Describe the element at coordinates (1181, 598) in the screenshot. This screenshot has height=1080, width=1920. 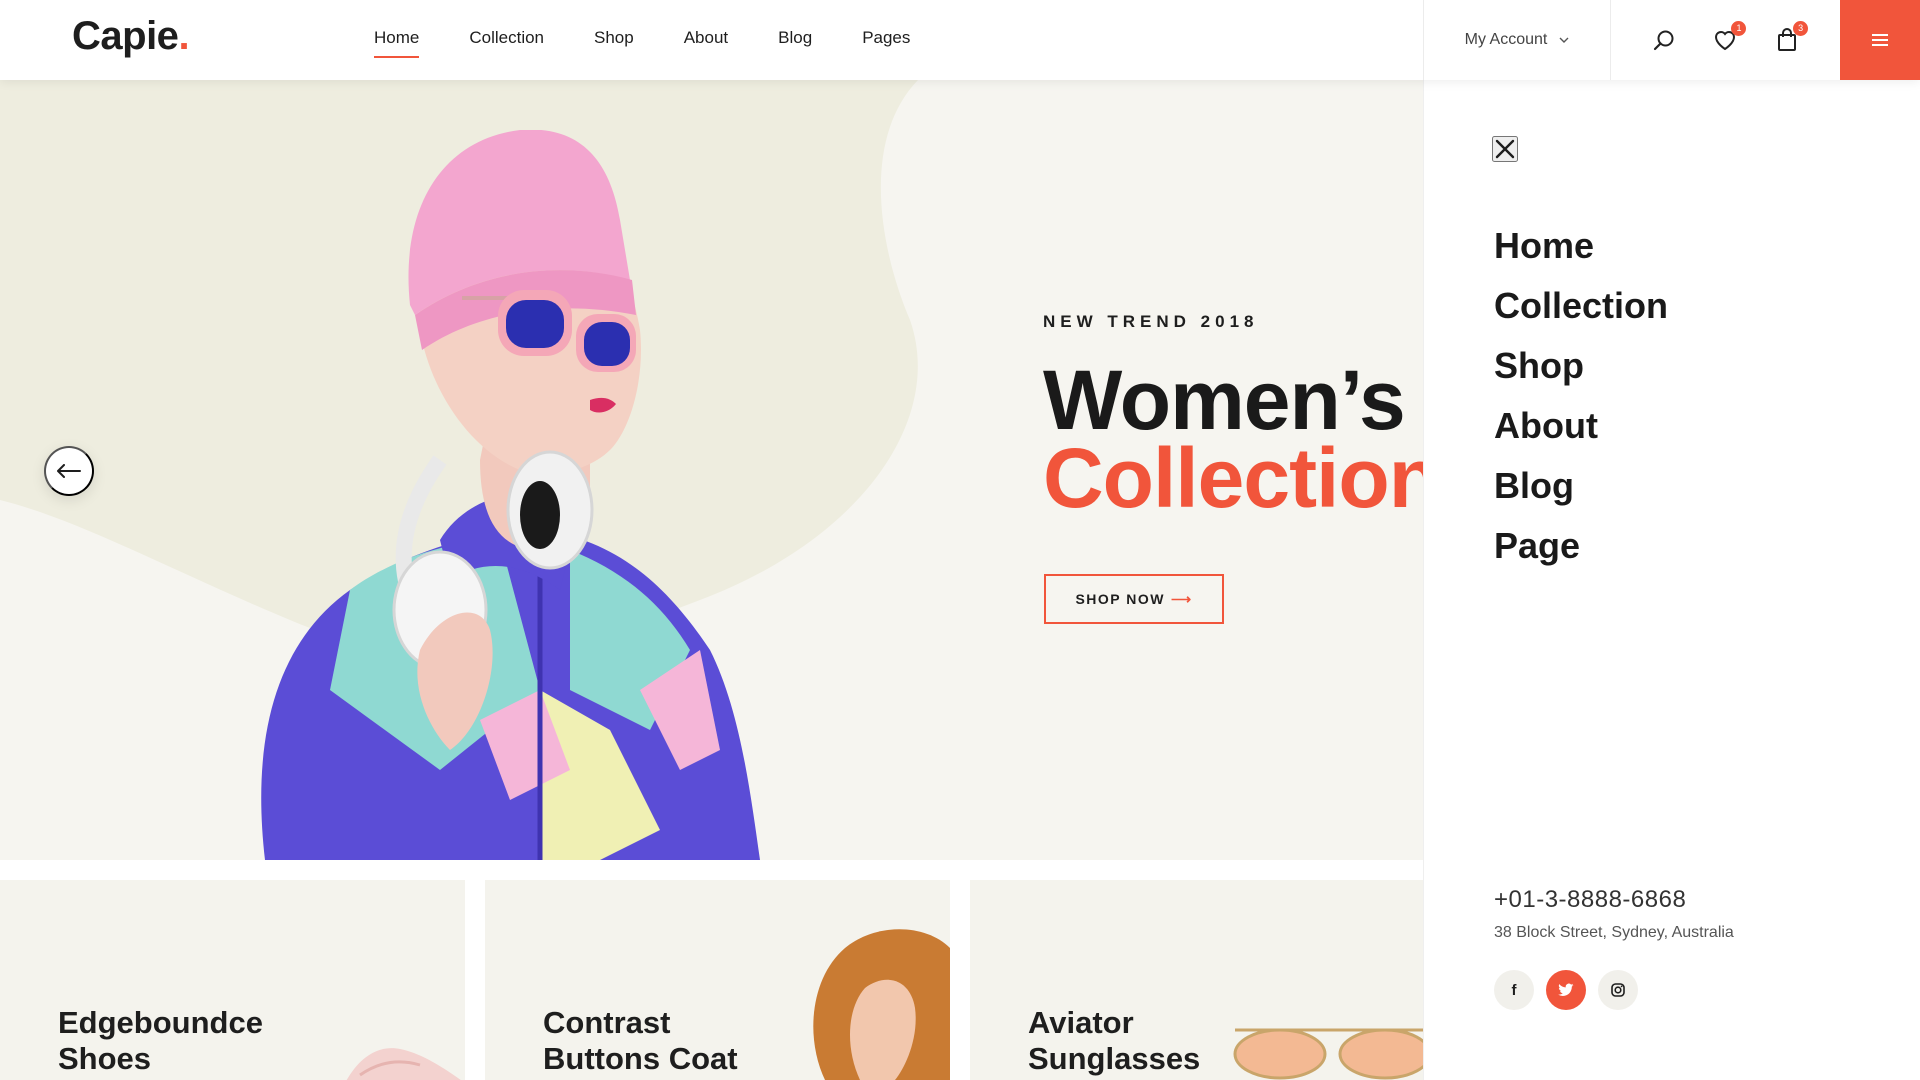
I see `arrow-right-icon: ⟶` at that location.